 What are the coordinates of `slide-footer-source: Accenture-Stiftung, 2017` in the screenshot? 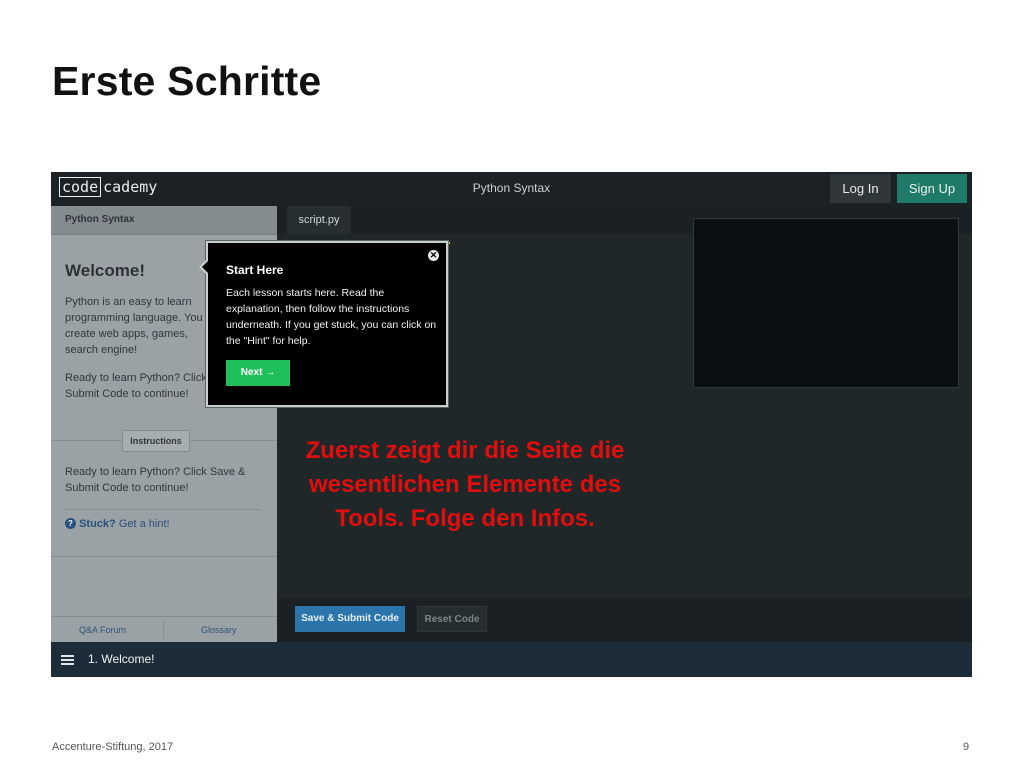 It's located at (113, 747).